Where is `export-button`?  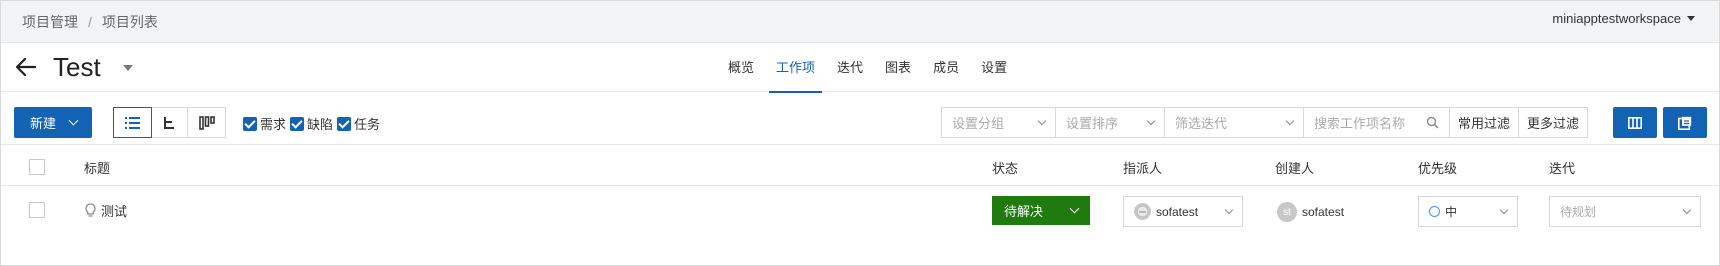
export-button is located at coordinates (1685, 122).